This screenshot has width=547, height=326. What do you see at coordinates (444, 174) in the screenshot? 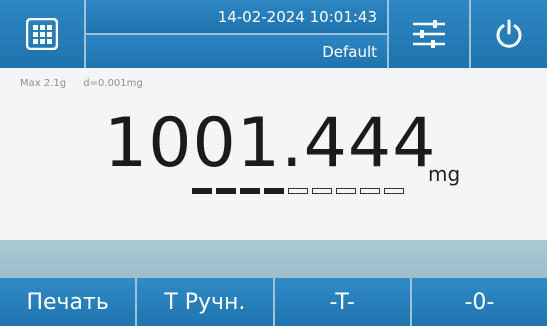
I see `weight-unit: mg` at bounding box center [444, 174].